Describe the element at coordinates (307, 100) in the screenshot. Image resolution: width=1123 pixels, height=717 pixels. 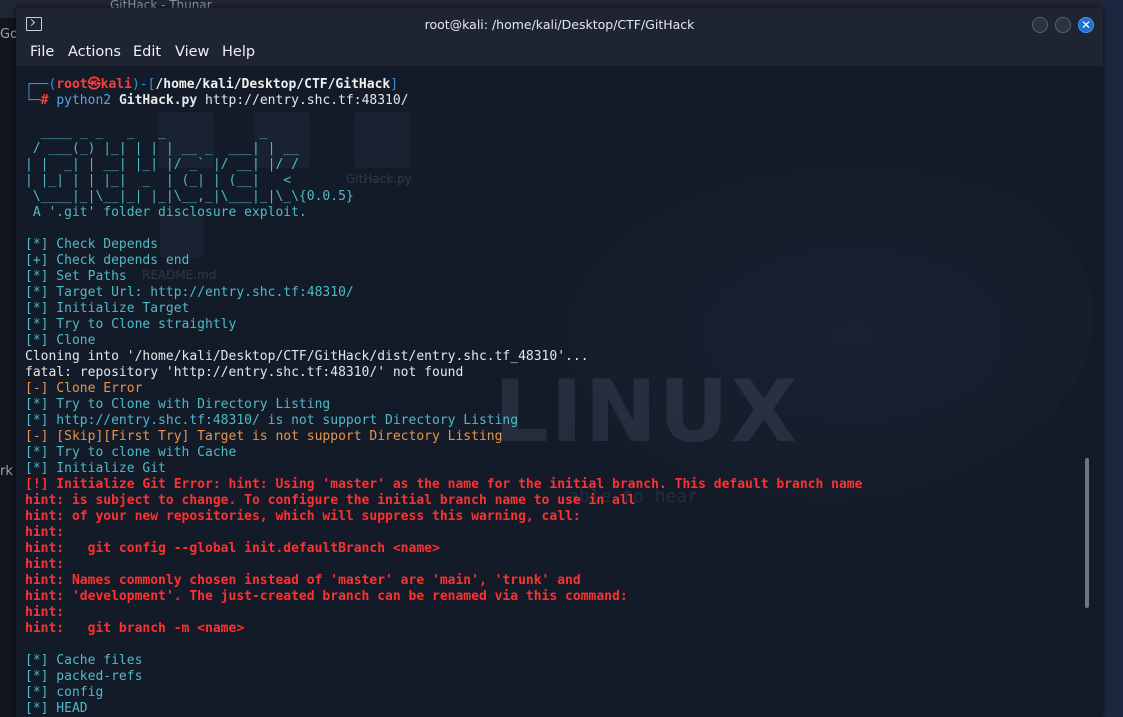
I see `command-argument: http://entry.shc.tf:48310/` at that location.